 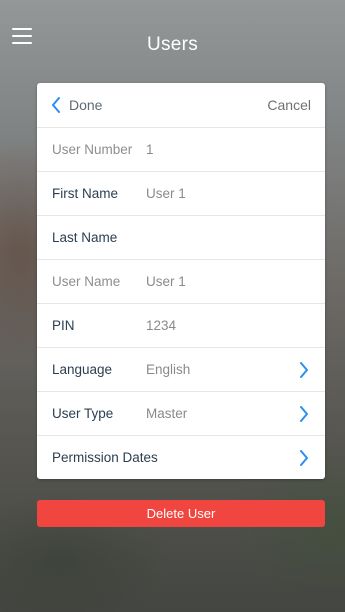 I want to click on user-type-label: User Type, so click(x=83, y=413).